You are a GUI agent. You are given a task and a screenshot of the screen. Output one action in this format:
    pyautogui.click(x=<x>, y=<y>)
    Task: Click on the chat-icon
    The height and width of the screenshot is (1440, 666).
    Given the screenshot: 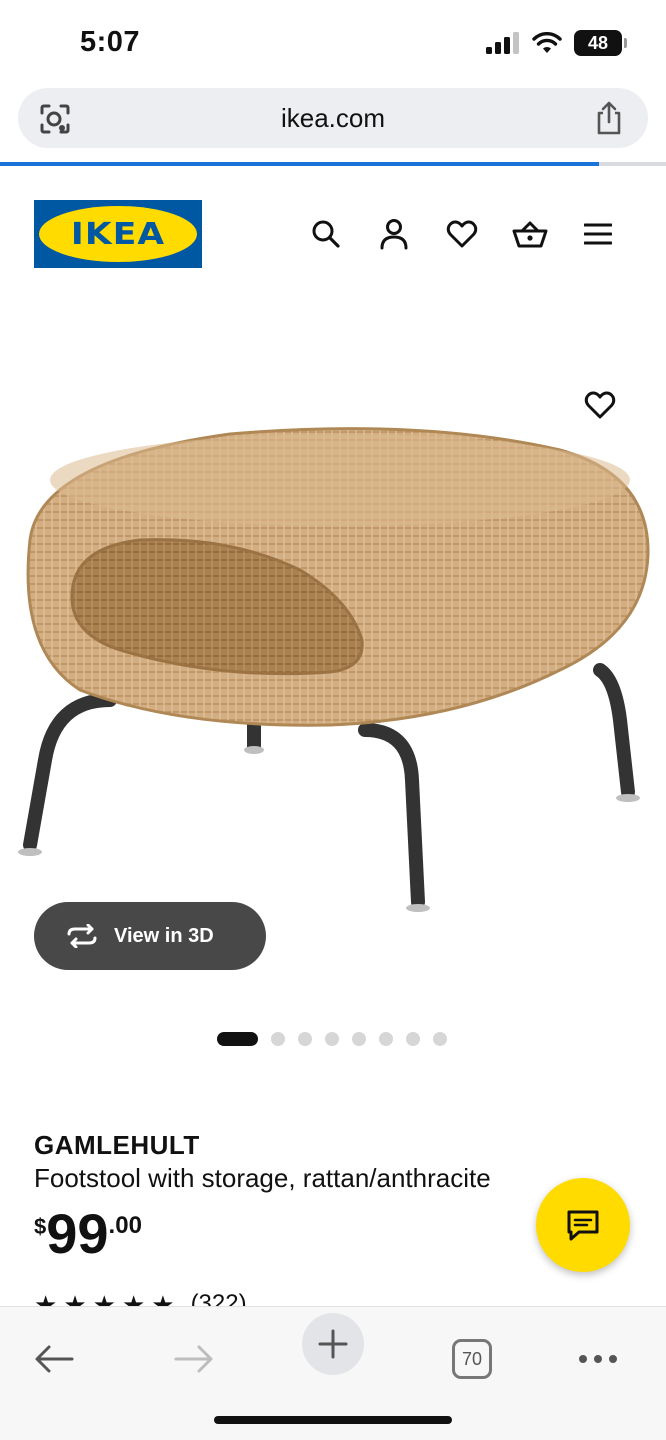 What is the action you would take?
    pyautogui.click(x=583, y=1225)
    